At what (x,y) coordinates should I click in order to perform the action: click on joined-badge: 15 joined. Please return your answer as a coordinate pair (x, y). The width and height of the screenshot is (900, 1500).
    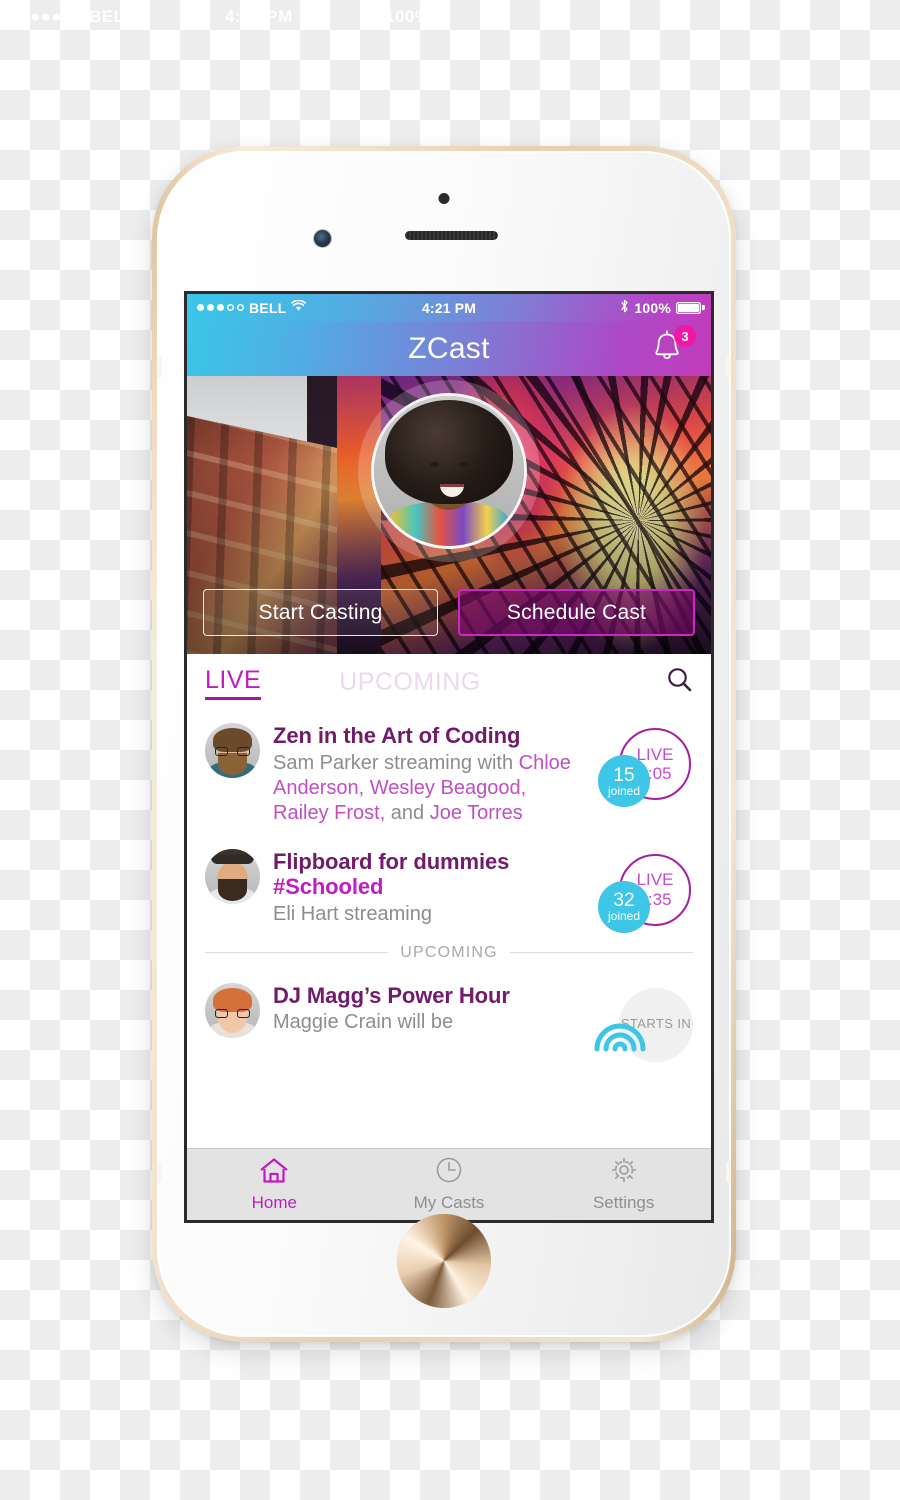
    Looking at the image, I should click on (624, 781).